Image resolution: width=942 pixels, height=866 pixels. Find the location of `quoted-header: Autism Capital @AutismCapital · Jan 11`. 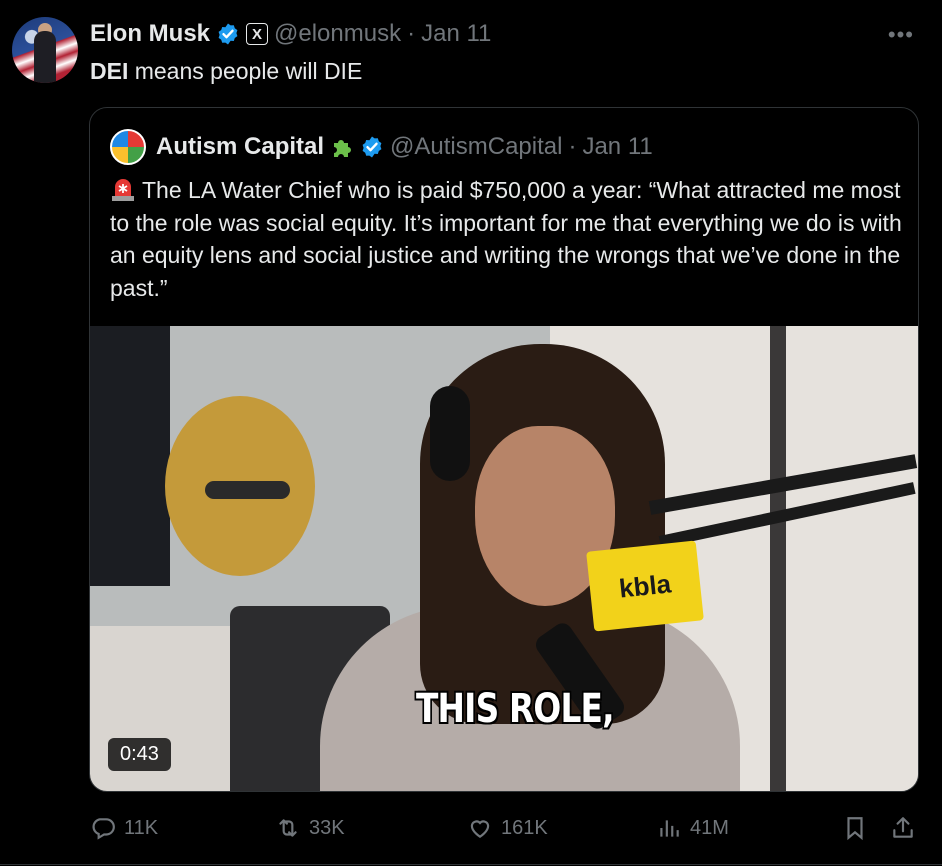

quoted-header: Autism Capital @AutismCapital · Jan 11 is located at coordinates (381, 147).